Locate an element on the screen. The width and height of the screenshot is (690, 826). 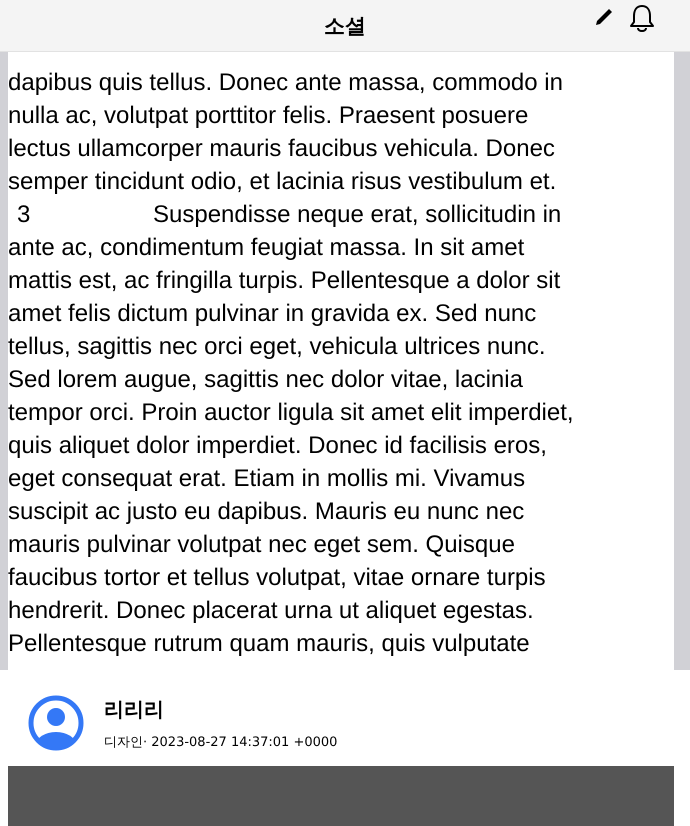
body-text-line: dapibus quis tellus. Donec ante massa, commodo in is located at coordinates (285, 83).